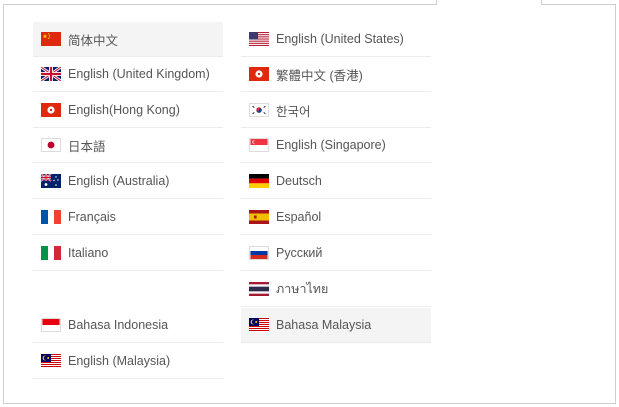 The image size is (619, 407). I want to click on language-option-traditional-chinese-hk: 繁體中文 (香港), so click(336, 74).